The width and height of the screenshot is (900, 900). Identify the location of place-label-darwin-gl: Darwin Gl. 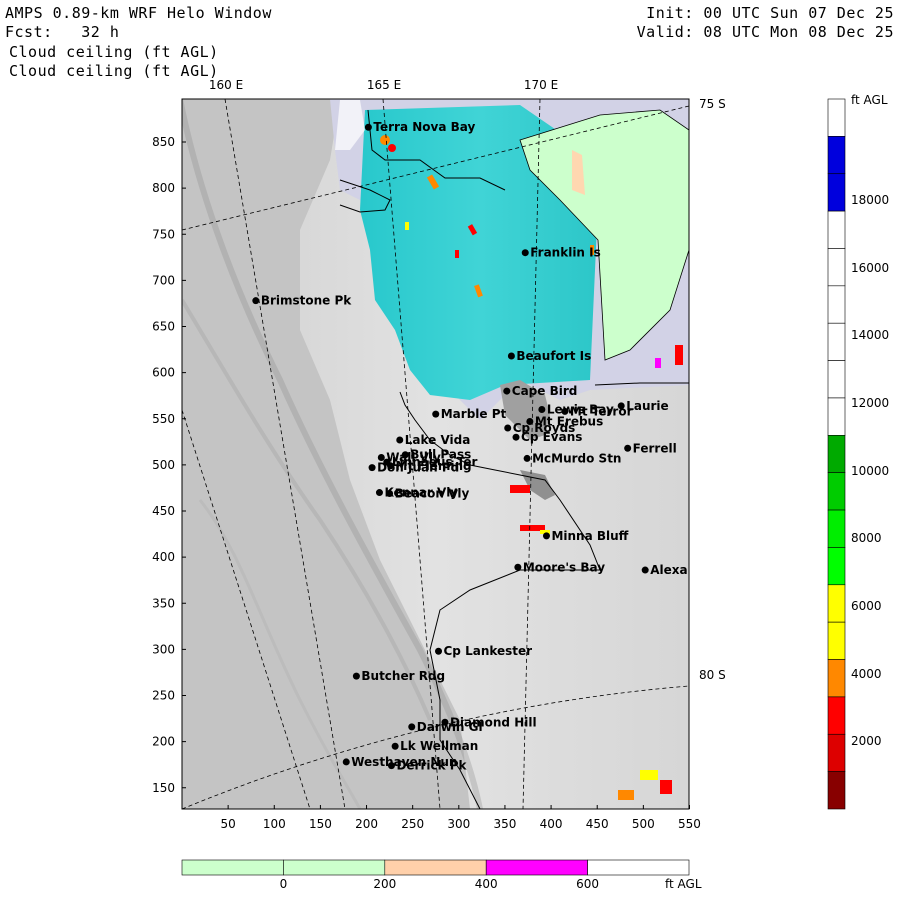
(450, 727).